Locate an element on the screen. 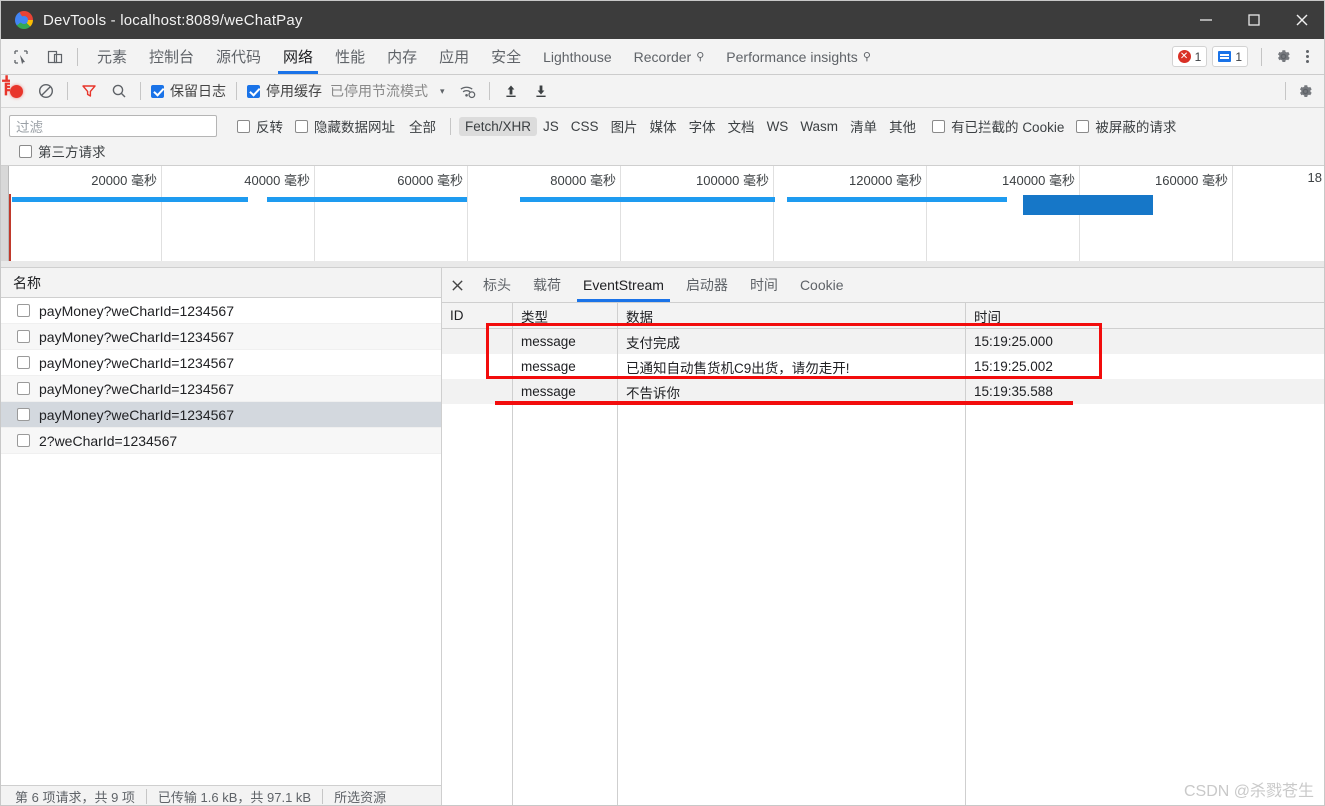  column-header-time: 时间 is located at coordinates (1144, 315).